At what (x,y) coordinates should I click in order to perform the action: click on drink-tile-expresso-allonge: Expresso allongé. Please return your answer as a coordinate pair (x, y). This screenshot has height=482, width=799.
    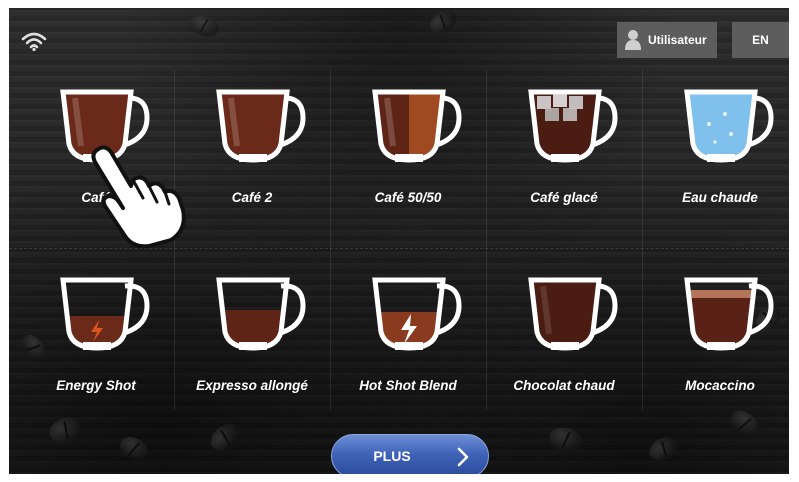
    Looking at the image, I should click on (252, 356).